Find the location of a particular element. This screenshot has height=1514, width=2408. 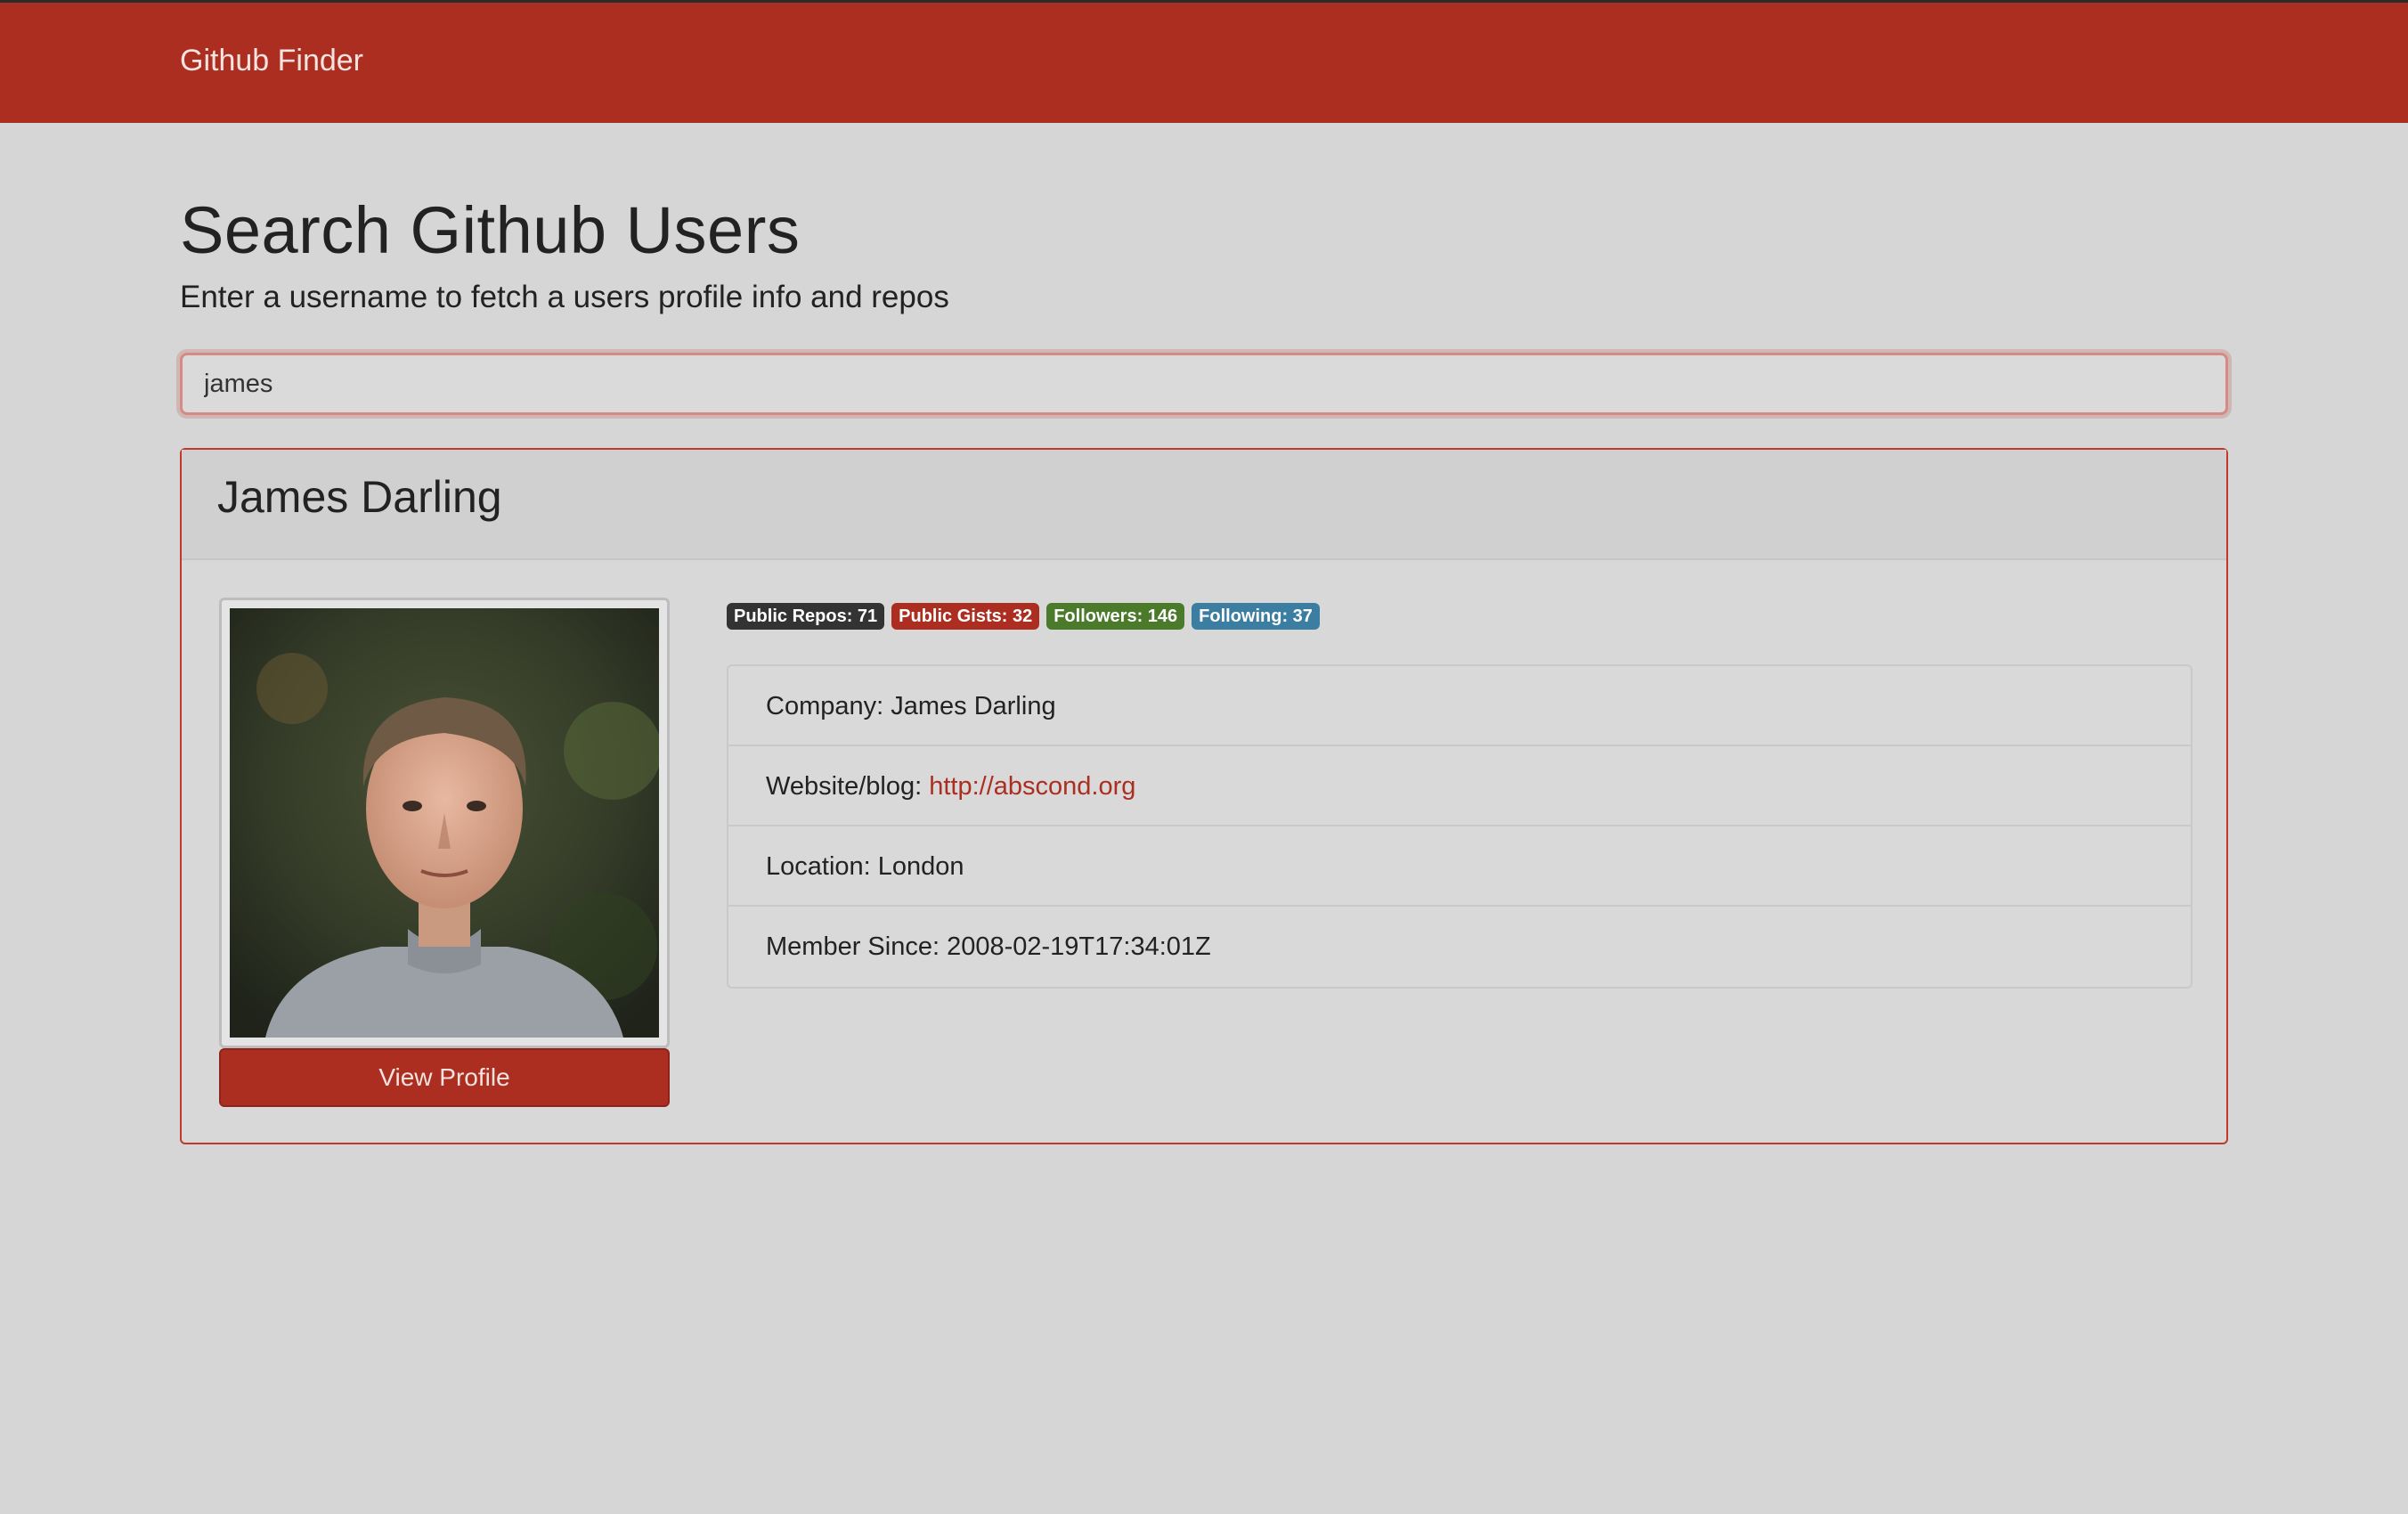

member-since-label: Member Since: is located at coordinates (857, 946).